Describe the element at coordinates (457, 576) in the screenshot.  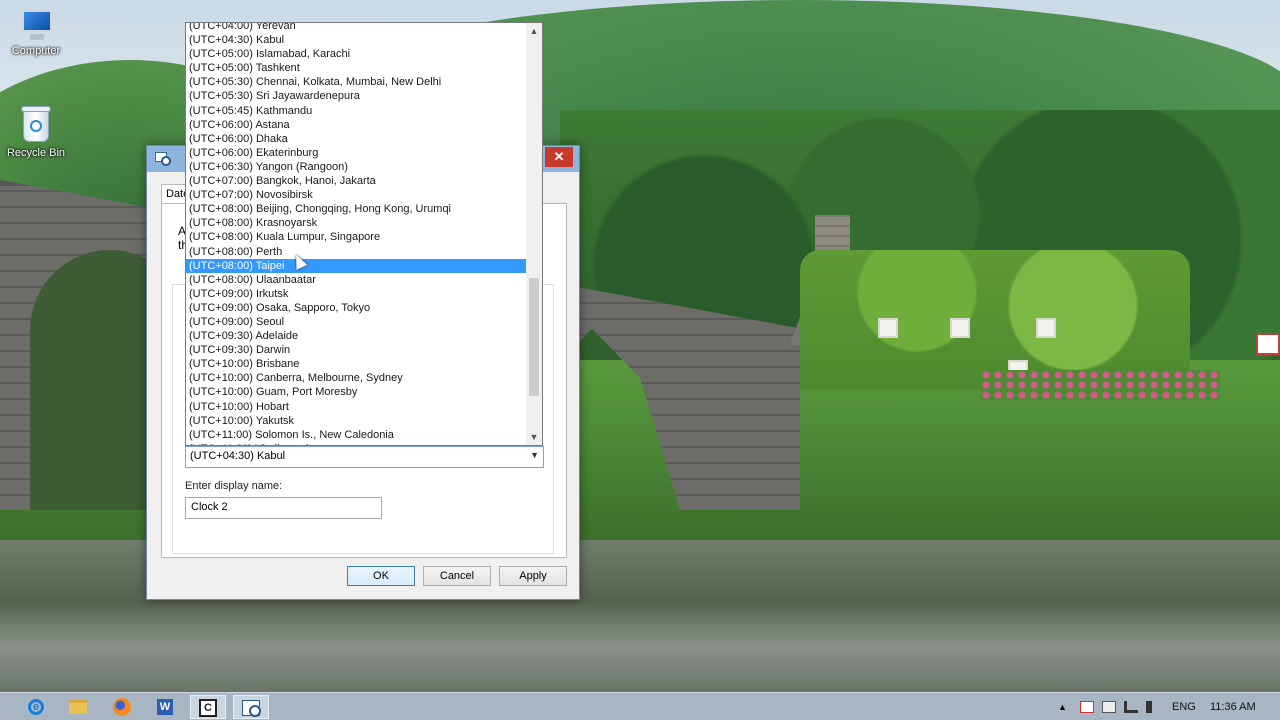
I see `cancel-button: Cancel` at that location.